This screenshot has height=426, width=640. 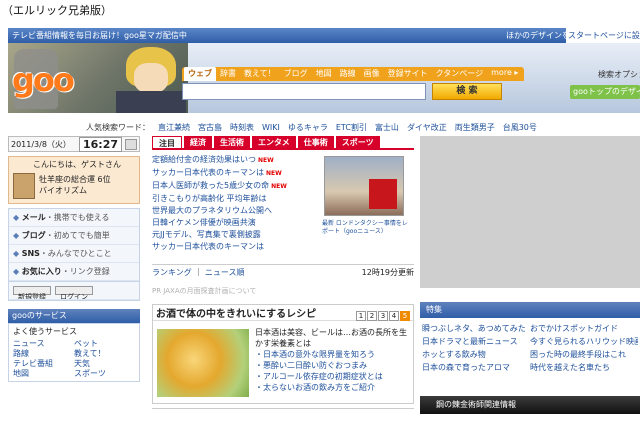 What do you see at coordinates (530, 405) in the screenshot?
I see `fma-info-bar: 鋼の錬金術師関連情報` at bounding box center [530, 405].